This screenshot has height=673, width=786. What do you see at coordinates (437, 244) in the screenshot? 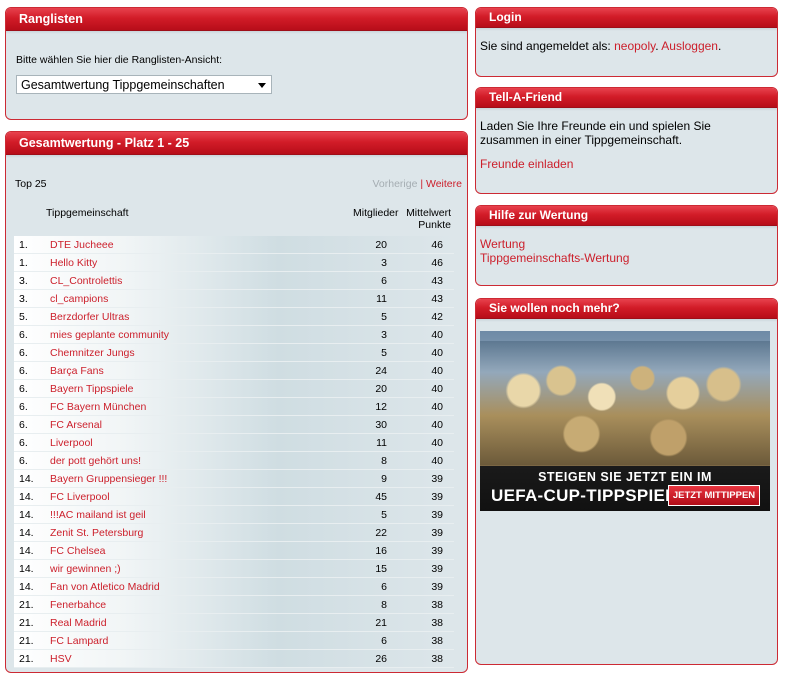
I see `avg-points: 46` at bounding box center [437, 244].